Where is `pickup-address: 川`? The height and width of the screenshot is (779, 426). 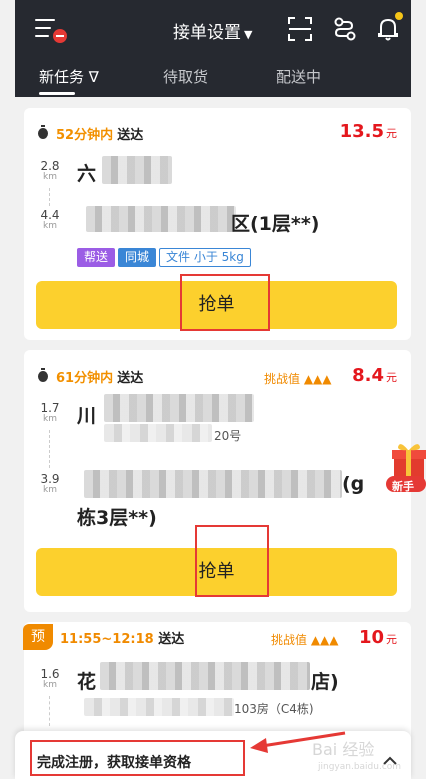
pickup-address: 川 is located at coordinates (87, 416).